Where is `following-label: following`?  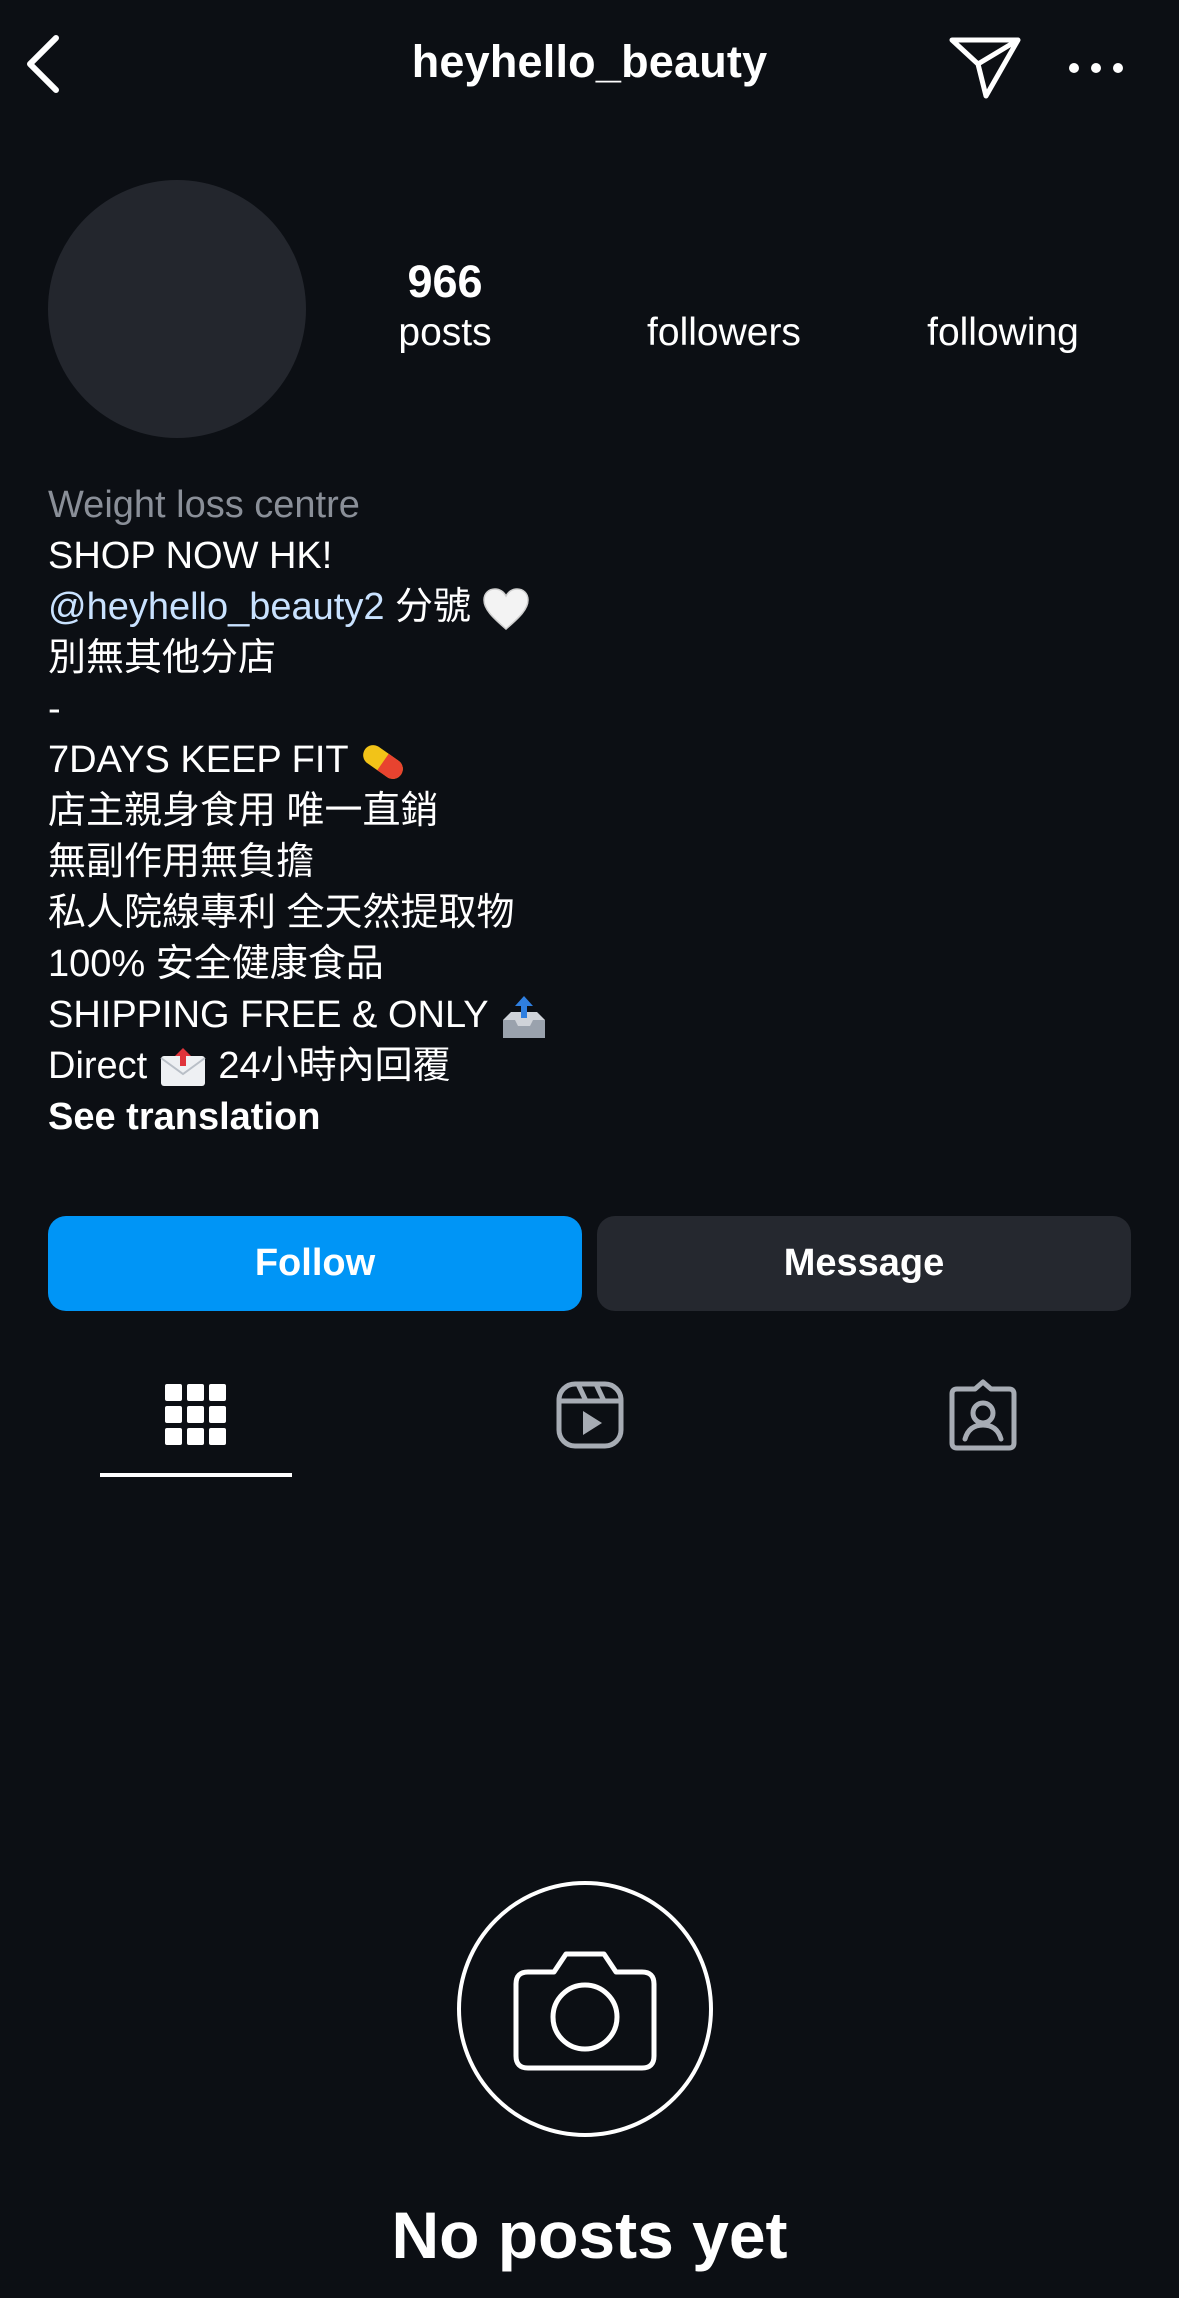 following-label: following is located at coordinates (1003, 332).